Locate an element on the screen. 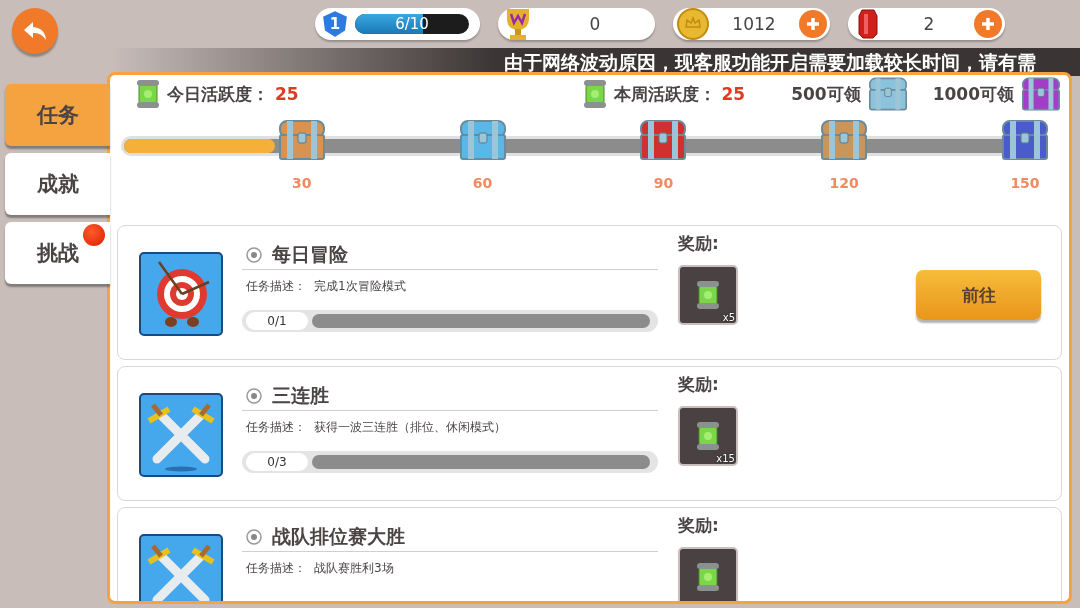 Image resolution: width=1080 pixels, height=608 pixels. task-title: 战队排位赛大胜 is located at coordinates (338, 536).